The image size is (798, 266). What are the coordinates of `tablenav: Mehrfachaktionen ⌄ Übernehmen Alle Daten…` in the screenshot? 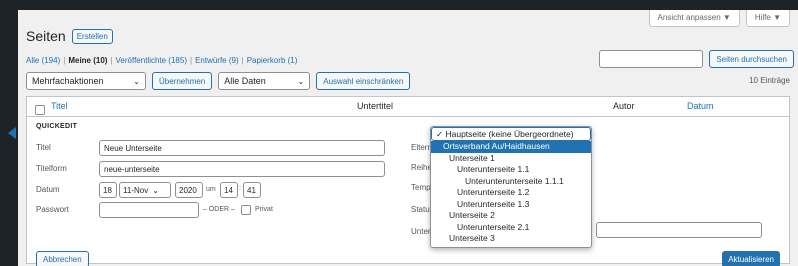 It's located at (218, 81).